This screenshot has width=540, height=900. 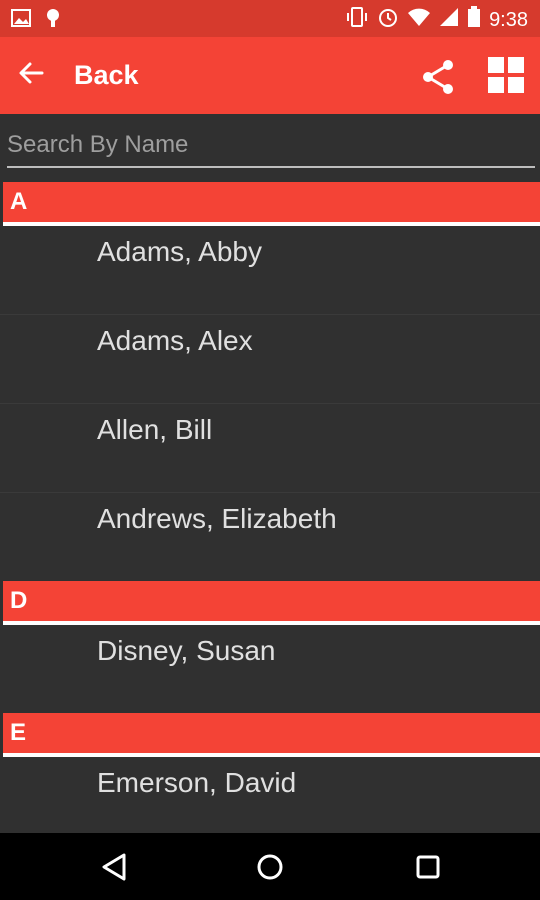 What do you see at coordinates (474, 19) in the screenshot?
I see `battery-icon` at bounding box center [474, 19].